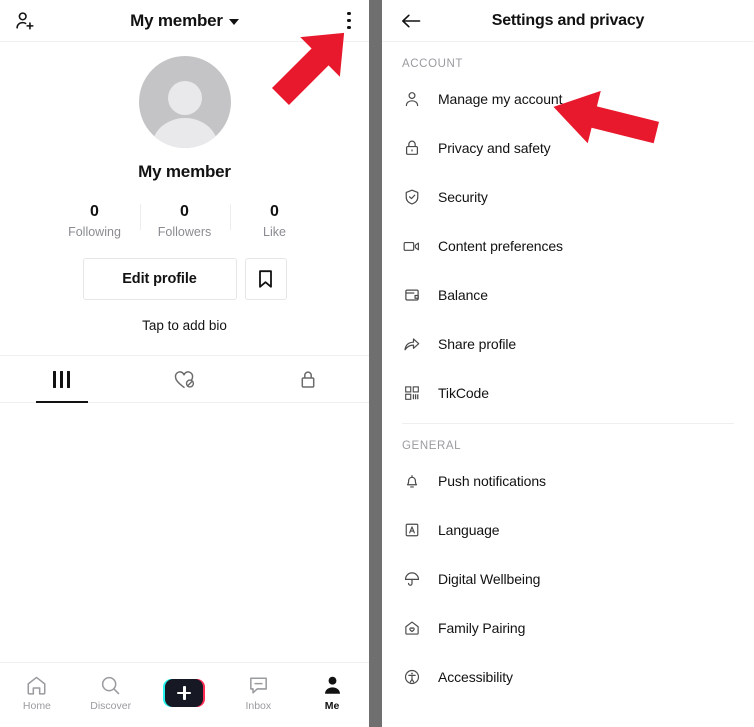 This screenshot has height=727, width=754. I want to click on umbrella-icon, so click(411, 579).